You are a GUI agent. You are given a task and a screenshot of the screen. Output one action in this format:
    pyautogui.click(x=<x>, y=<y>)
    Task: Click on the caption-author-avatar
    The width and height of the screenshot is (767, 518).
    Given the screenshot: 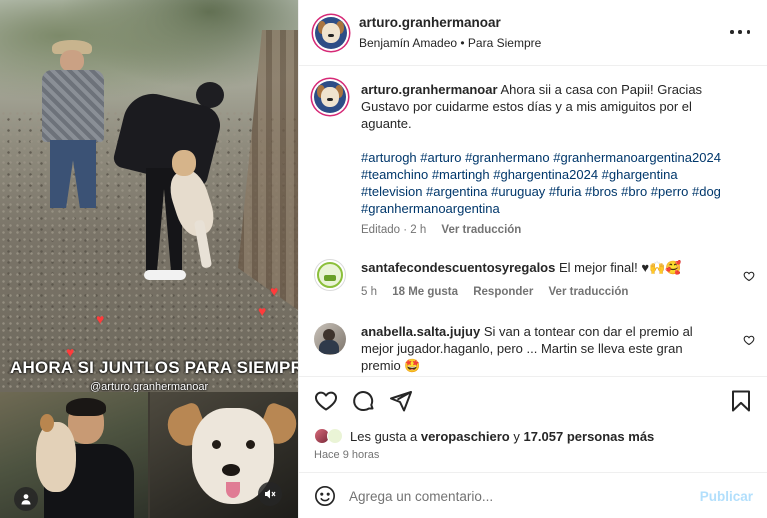 What is the action you would take?
    pyautogui.click(x=330, y=97)
    